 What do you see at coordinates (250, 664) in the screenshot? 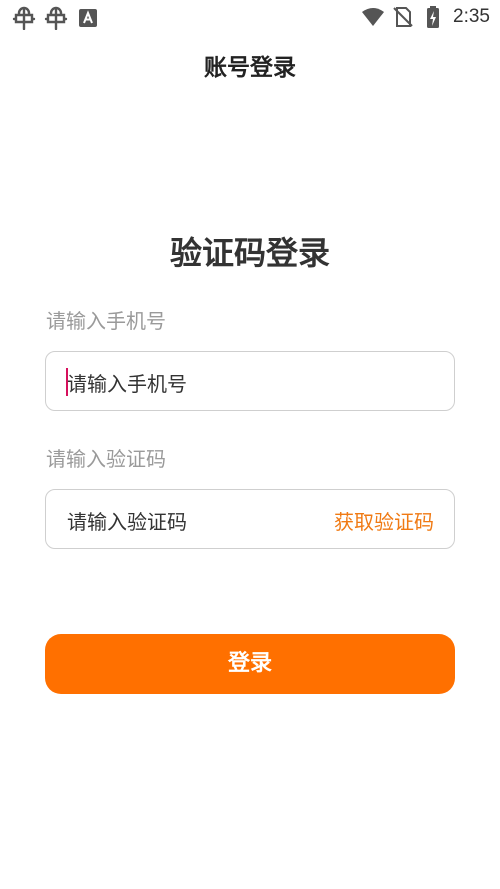
I see `login-button: 登录` at bounding box center [250, 664].